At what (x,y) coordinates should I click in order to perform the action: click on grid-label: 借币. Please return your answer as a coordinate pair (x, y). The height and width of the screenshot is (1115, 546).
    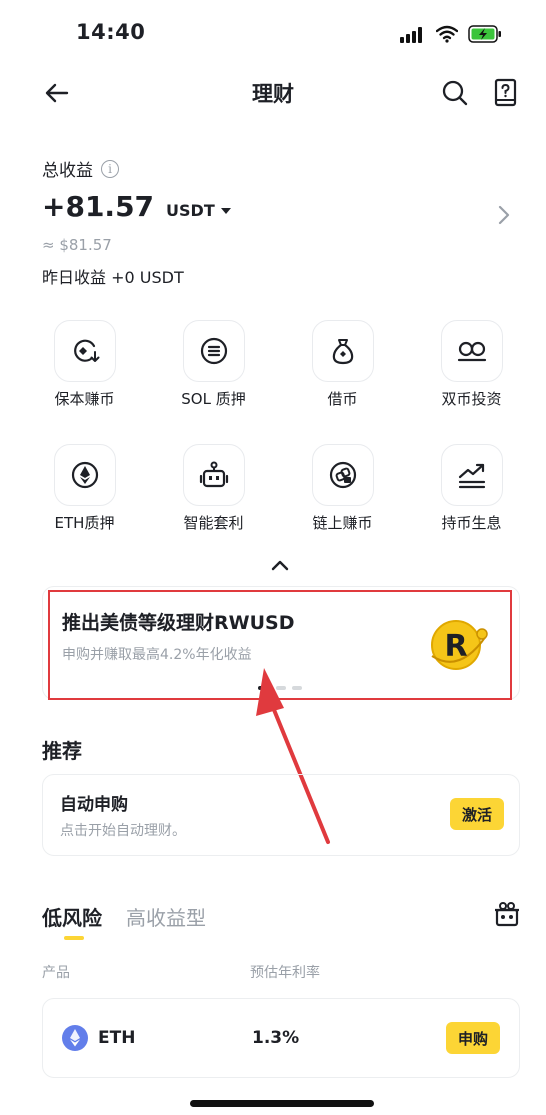
    Looking at the image, I should click on (342, 399).